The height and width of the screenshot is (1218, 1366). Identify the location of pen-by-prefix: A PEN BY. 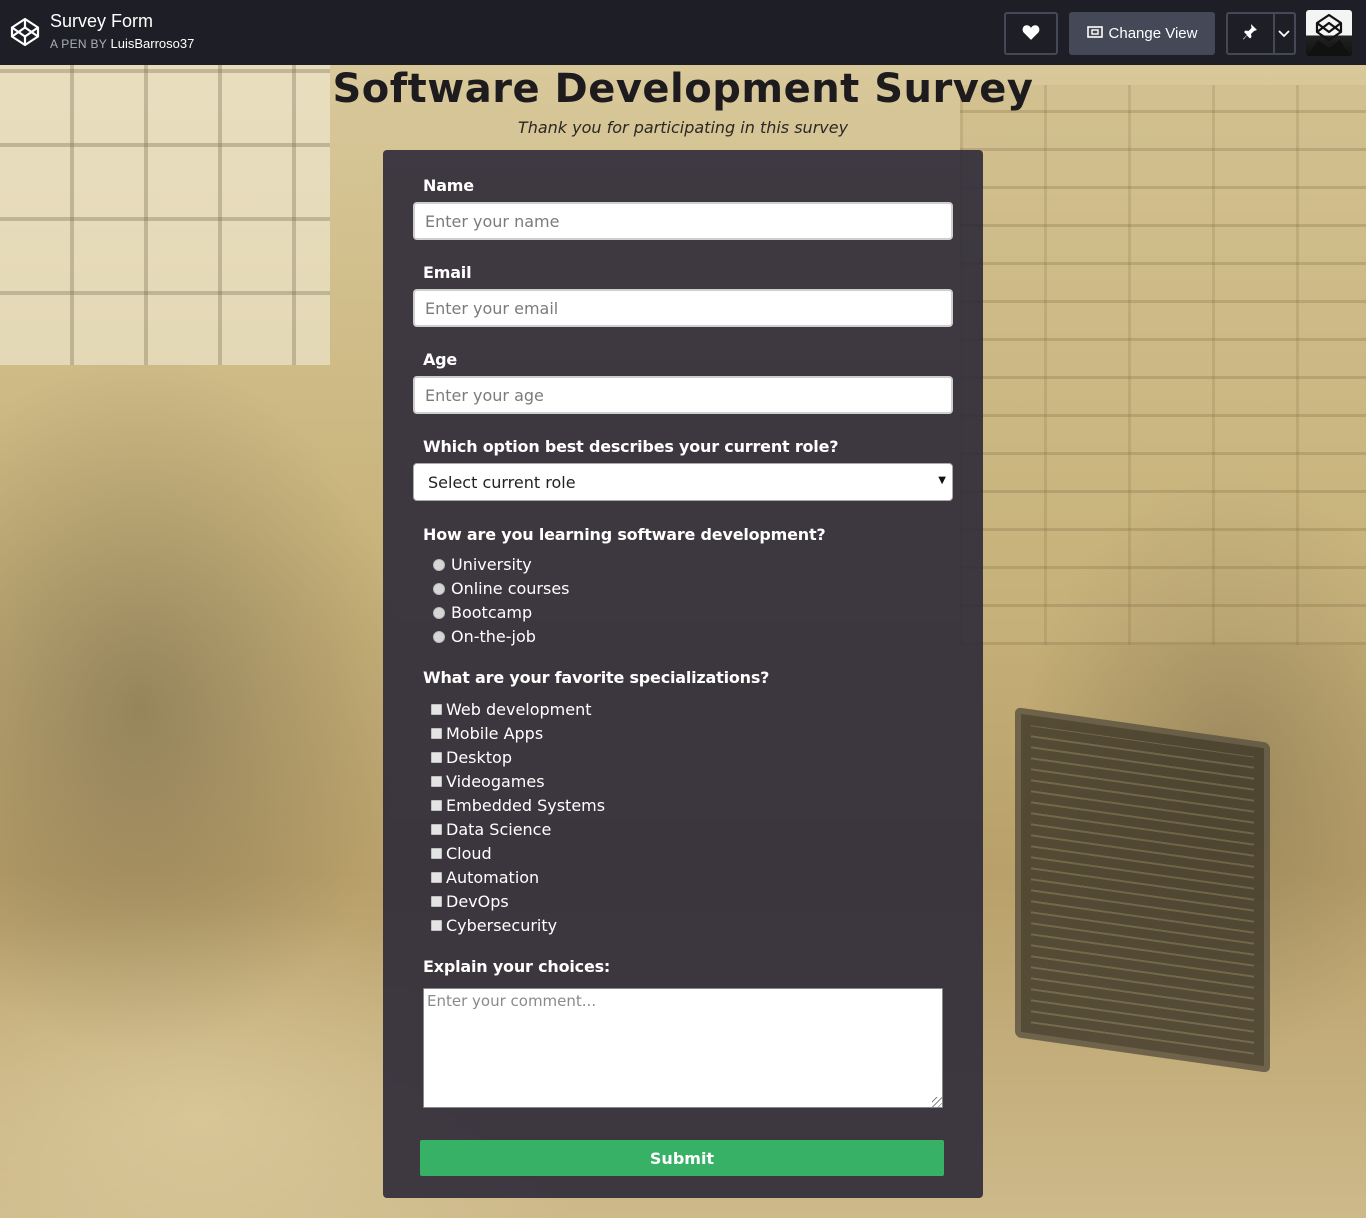
(80, 44).